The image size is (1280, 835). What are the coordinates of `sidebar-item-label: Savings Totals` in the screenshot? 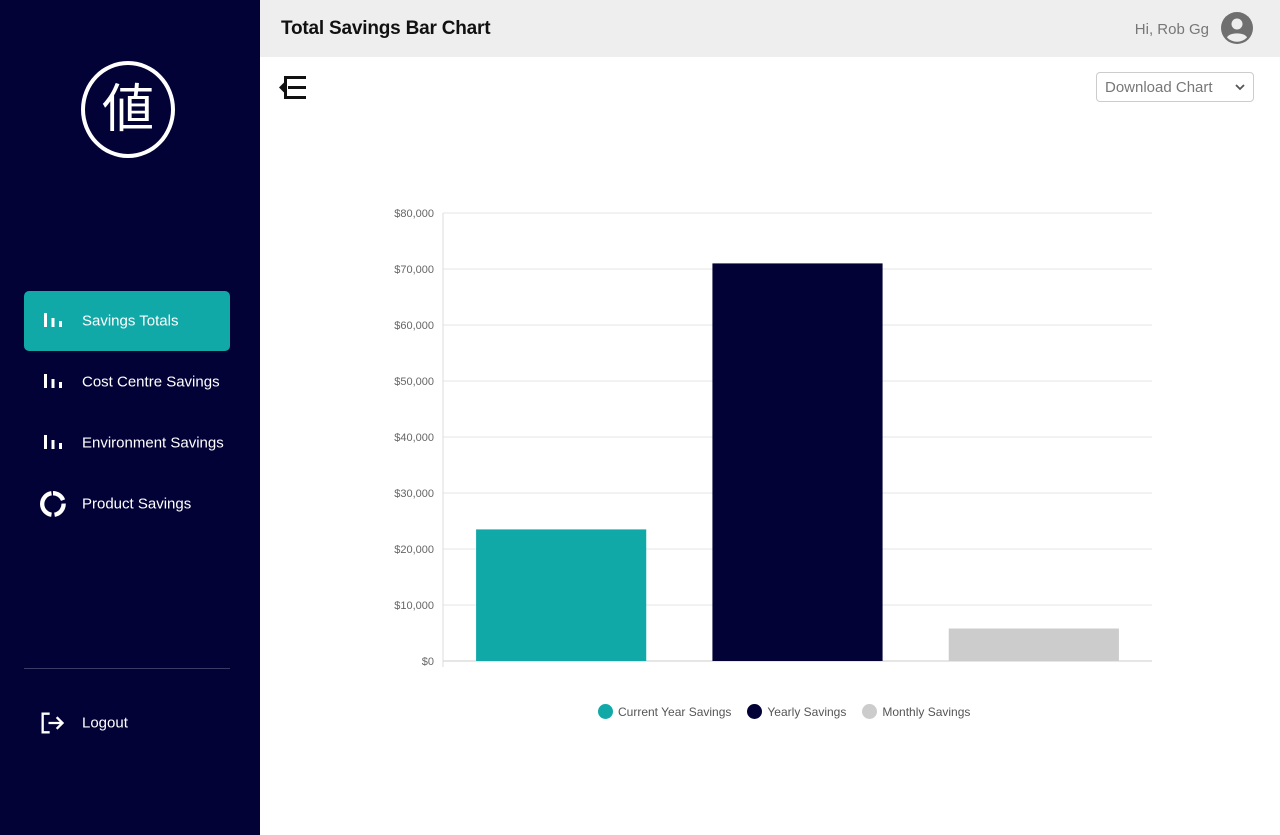 It's located at (130, 321).